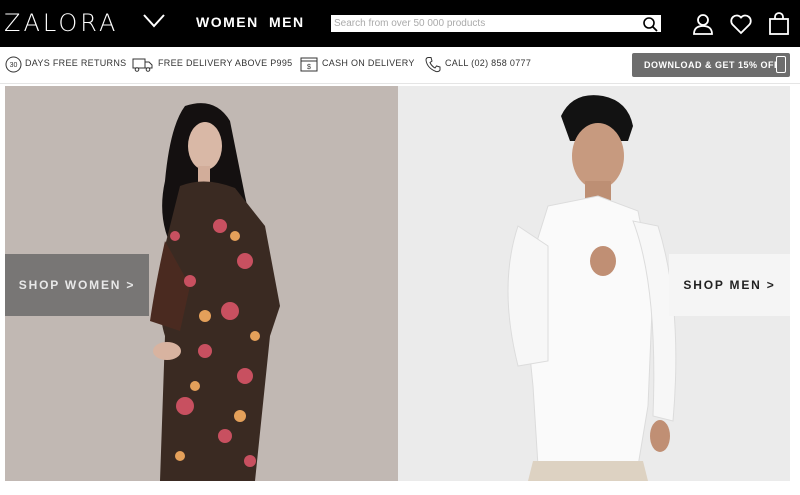 Image resolution: width=800 pixels, height=495 pixels. Describe the element at coordinates (76, 63) in the screenshot. I see `usp-returns-text: DAYS FREE RETURNS` at that location.